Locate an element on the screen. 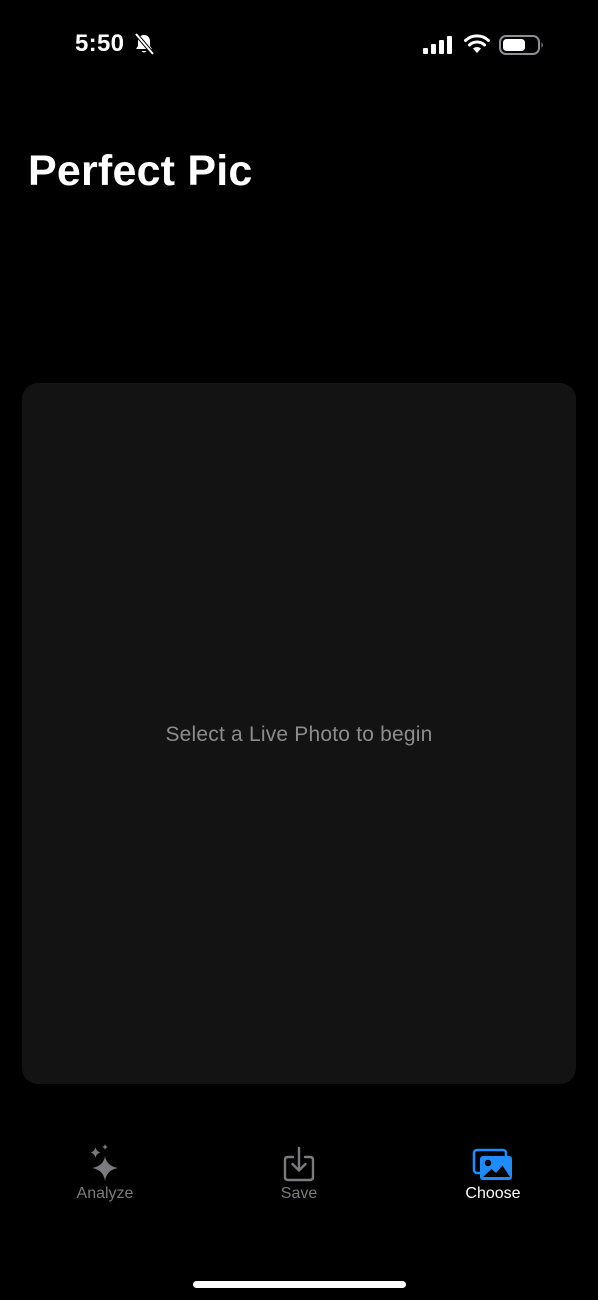  choose-label: Choose is located at coordinates (493, 1193).